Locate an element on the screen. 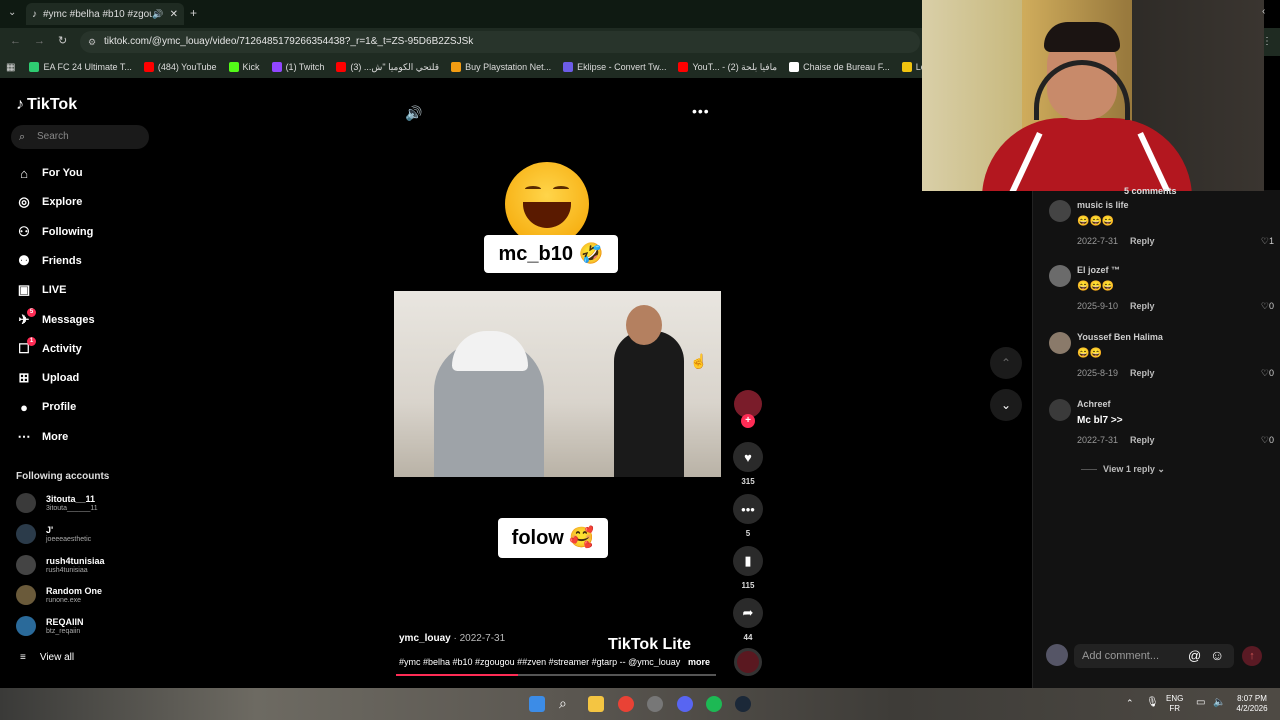  view-all-button: ≡ View all is located at coordinates (47, 657).